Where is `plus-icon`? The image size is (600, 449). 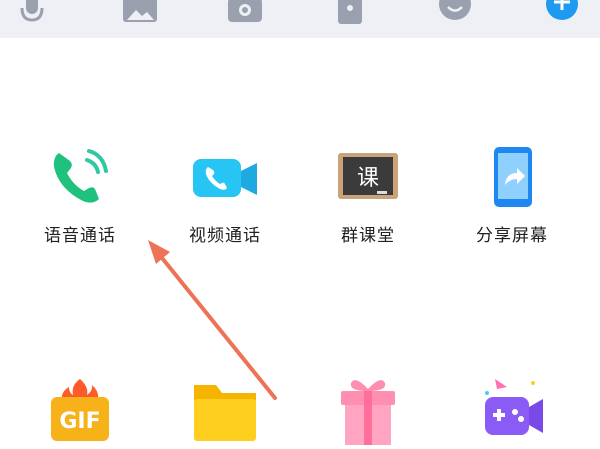
plus-icon is located at coordinates (562, 13).